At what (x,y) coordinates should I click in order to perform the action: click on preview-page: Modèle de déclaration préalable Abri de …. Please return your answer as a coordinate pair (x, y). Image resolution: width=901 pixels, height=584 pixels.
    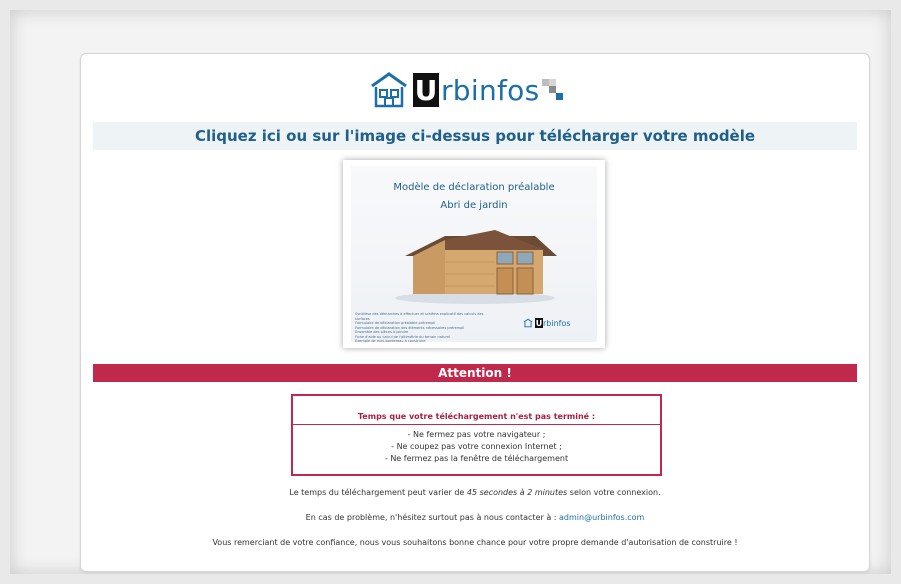
    Looking at the image, I should click on (474, 255).